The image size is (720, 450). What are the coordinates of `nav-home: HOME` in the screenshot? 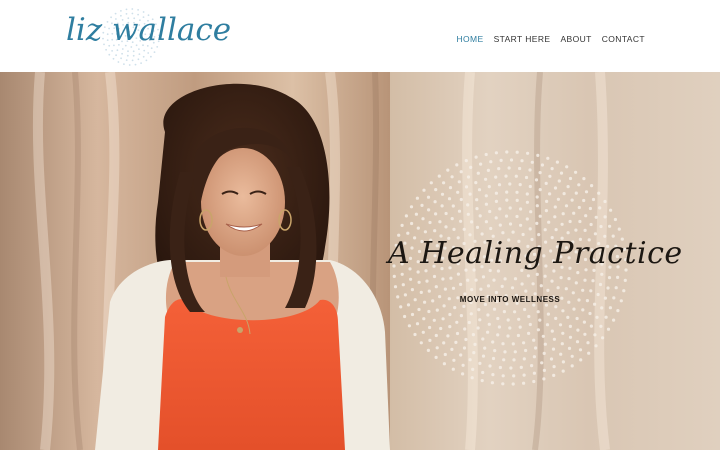 It's located at (469, 39).